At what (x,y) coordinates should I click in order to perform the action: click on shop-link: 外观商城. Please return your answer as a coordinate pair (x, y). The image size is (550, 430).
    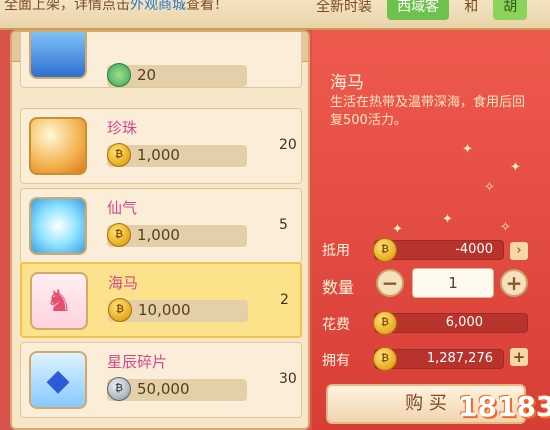
    Looking at the image, I should click on (158, 6).